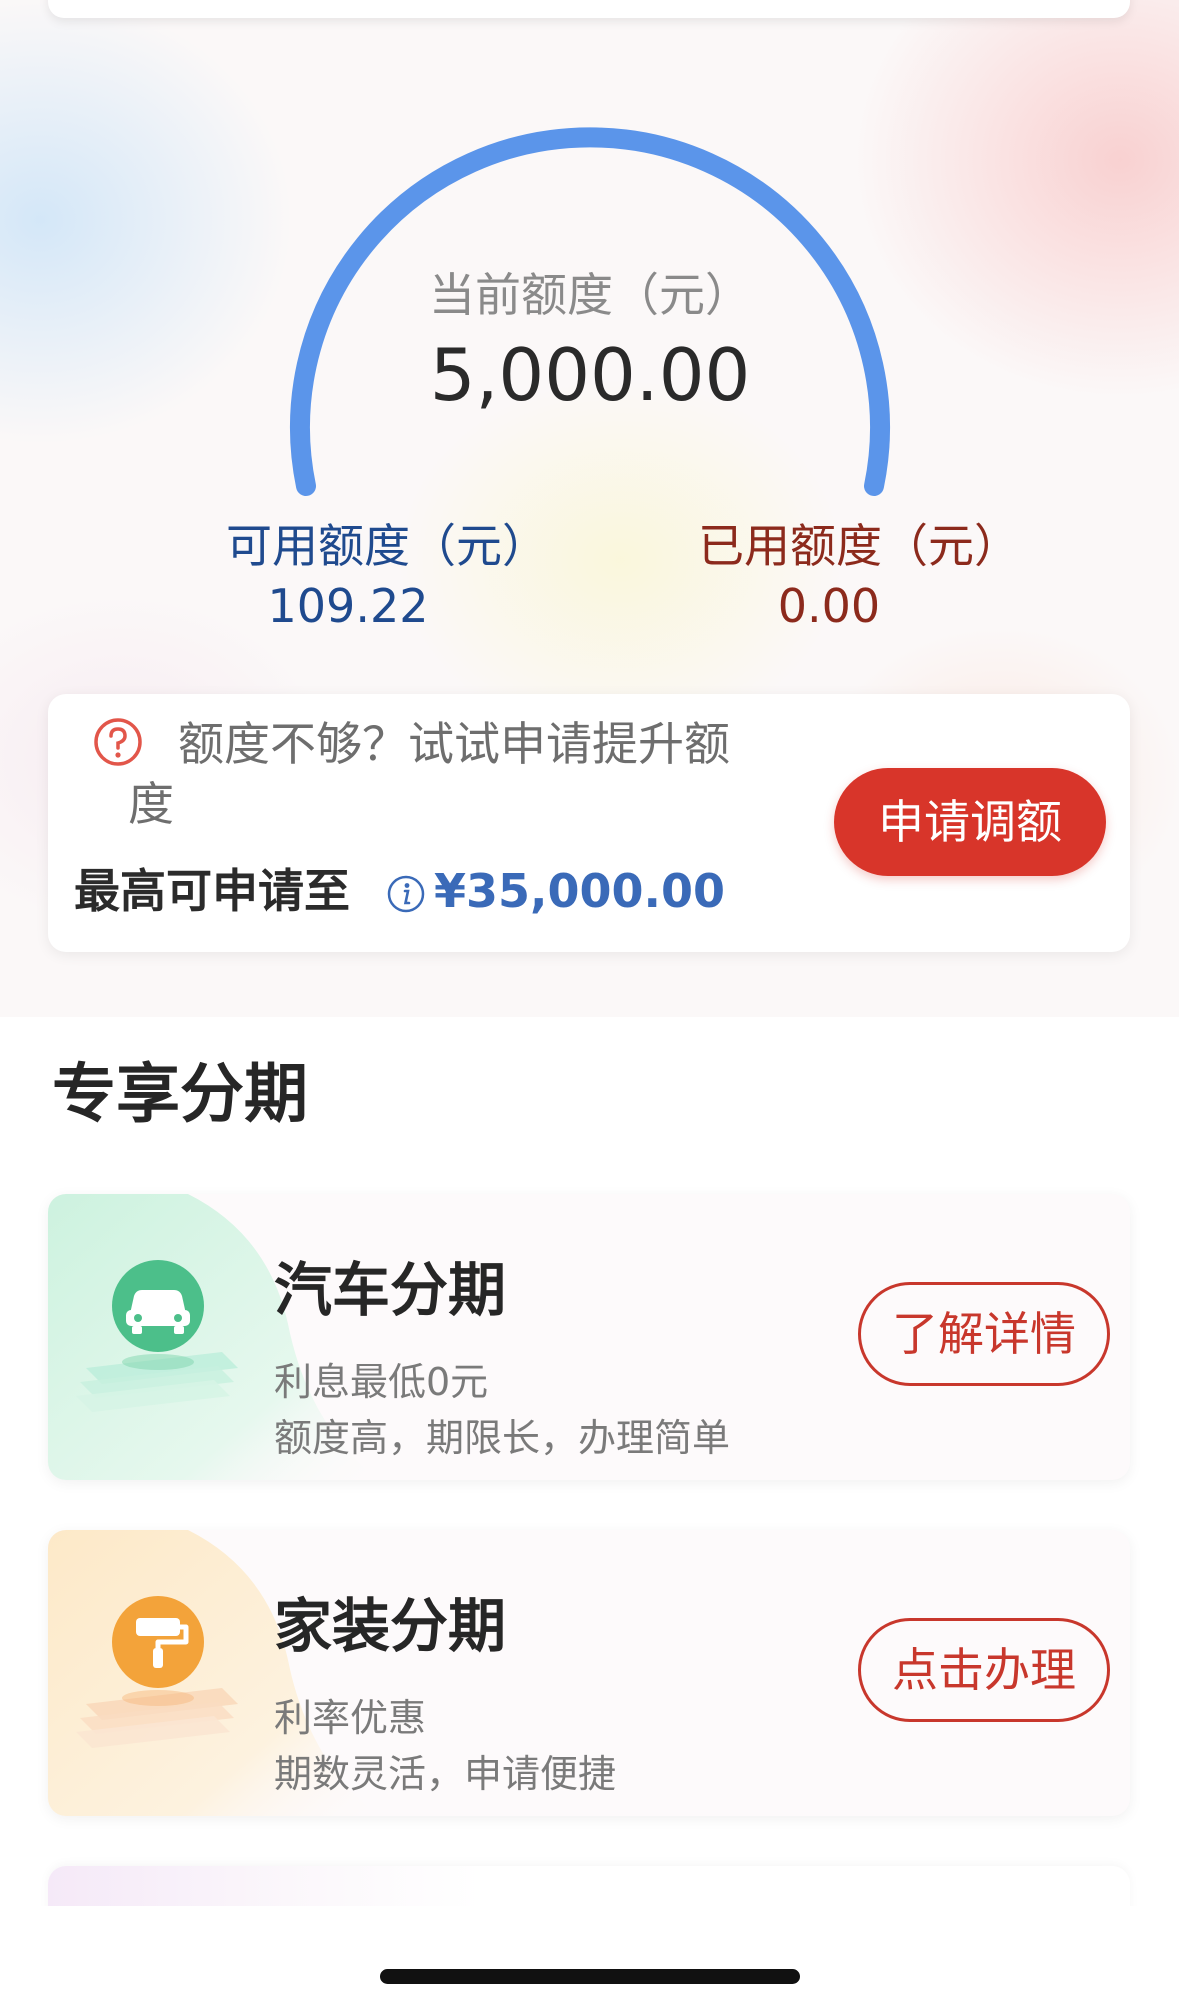 The width and height of the screenshot is (1179, 2012). I want to click on promo-desc-line1: 利息最低0元, so click(381, 1382).